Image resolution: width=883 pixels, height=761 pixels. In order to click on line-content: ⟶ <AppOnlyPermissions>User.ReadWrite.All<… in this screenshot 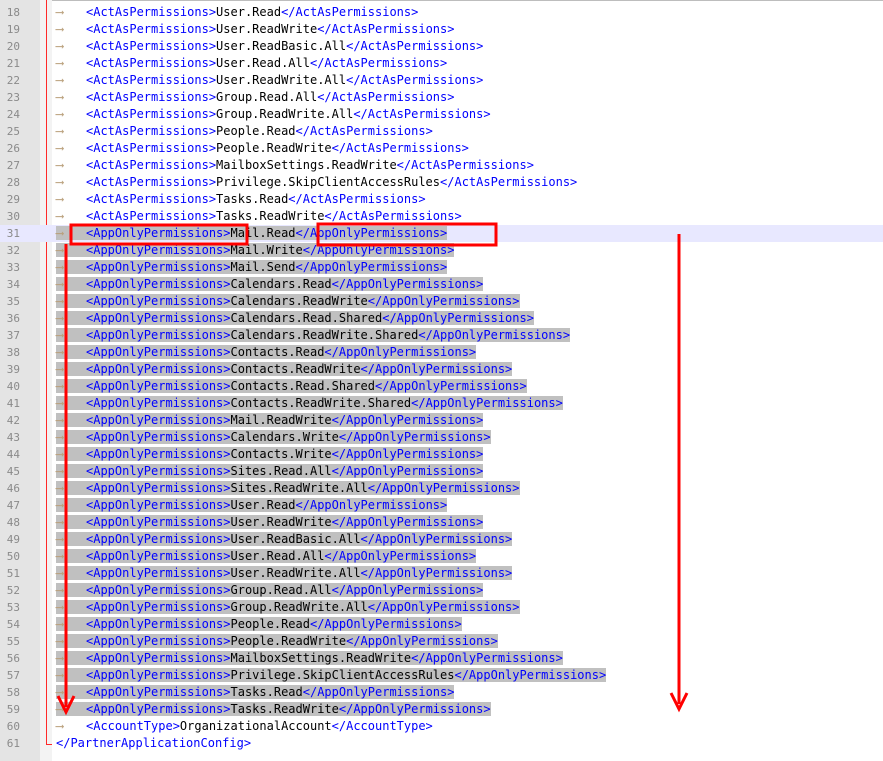, I will do `click(284, 573)`.